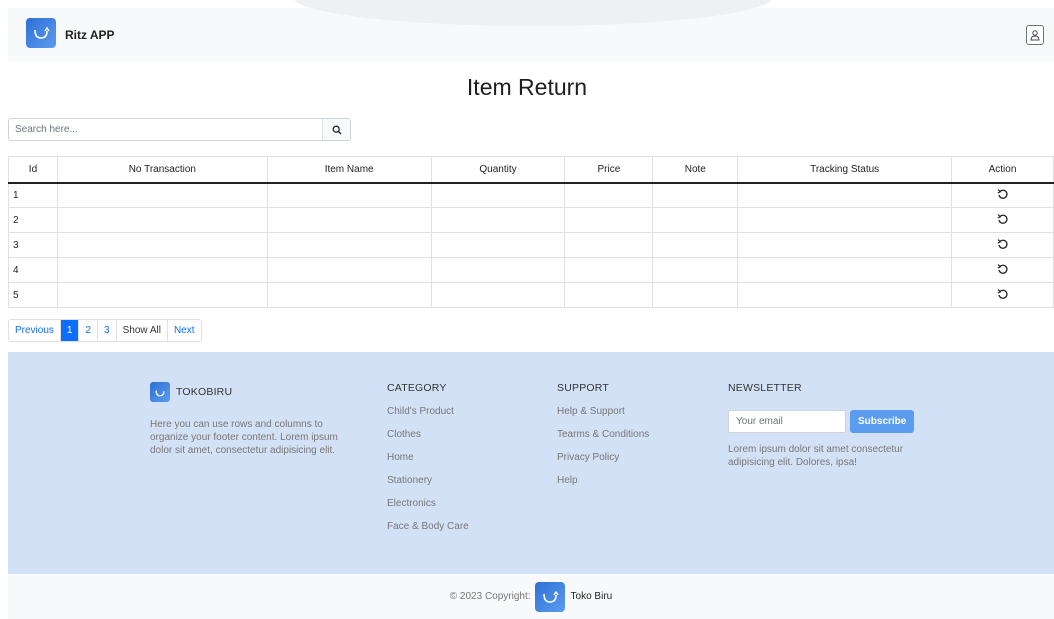 Image resolution: width=1054 pixels, height=619 pixels. I want to click on pagination-page-1: 1, so click(70, 330).